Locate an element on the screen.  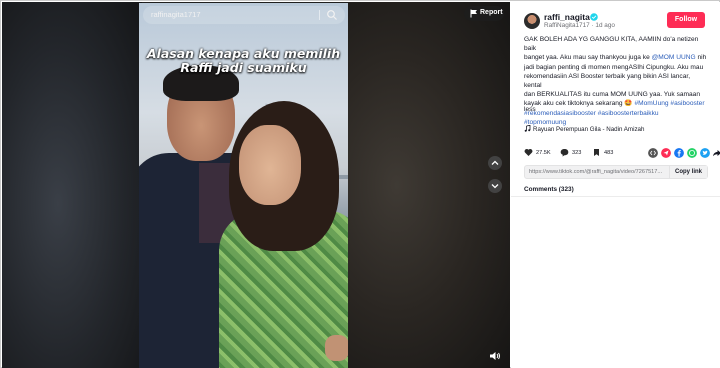
avatar is located at coordinates (532, 21).